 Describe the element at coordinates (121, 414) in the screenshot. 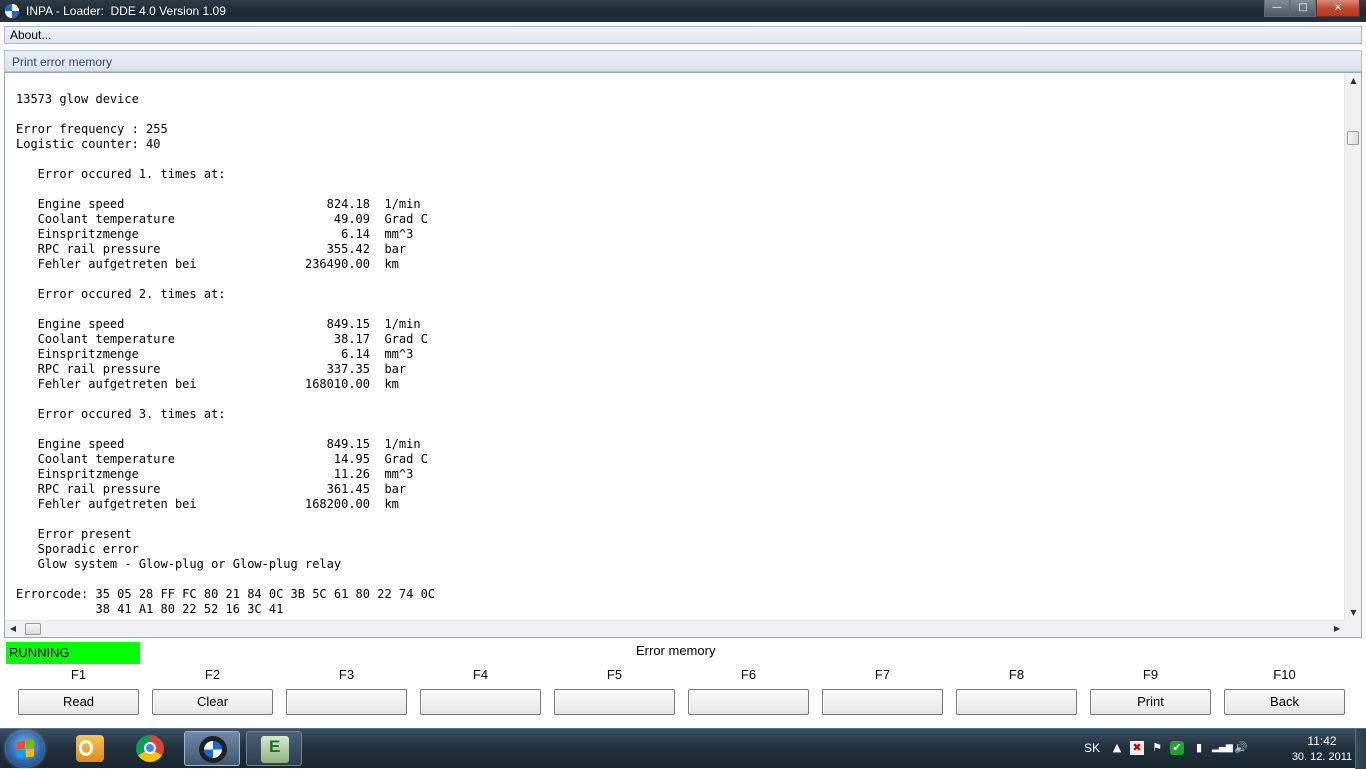

I see `text-line: Error occured 3. times at:` at that location.